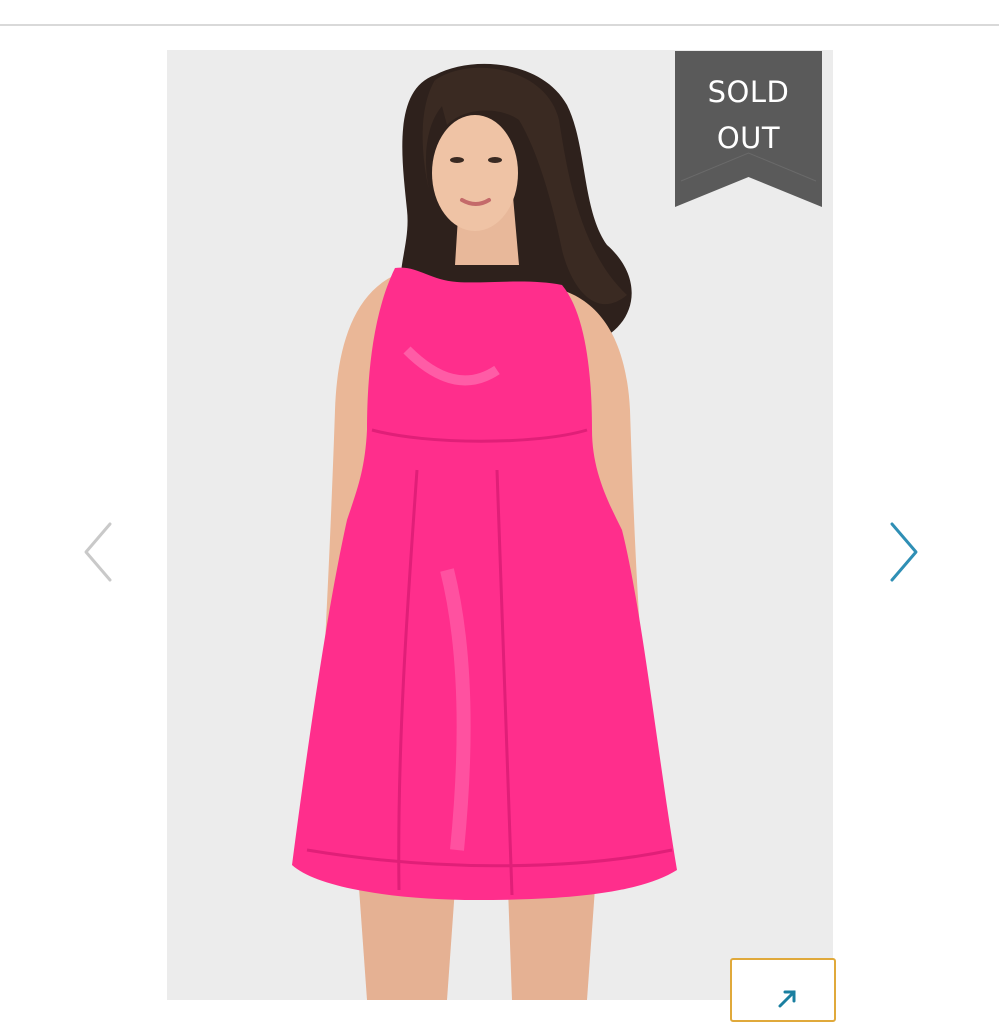 Image resolution: width=999 pixels, height=1022 pixels. Describe the element at coordinates (748, 115) in the screenshot. I see `sold-out-label: SOLD OUT` at that location.